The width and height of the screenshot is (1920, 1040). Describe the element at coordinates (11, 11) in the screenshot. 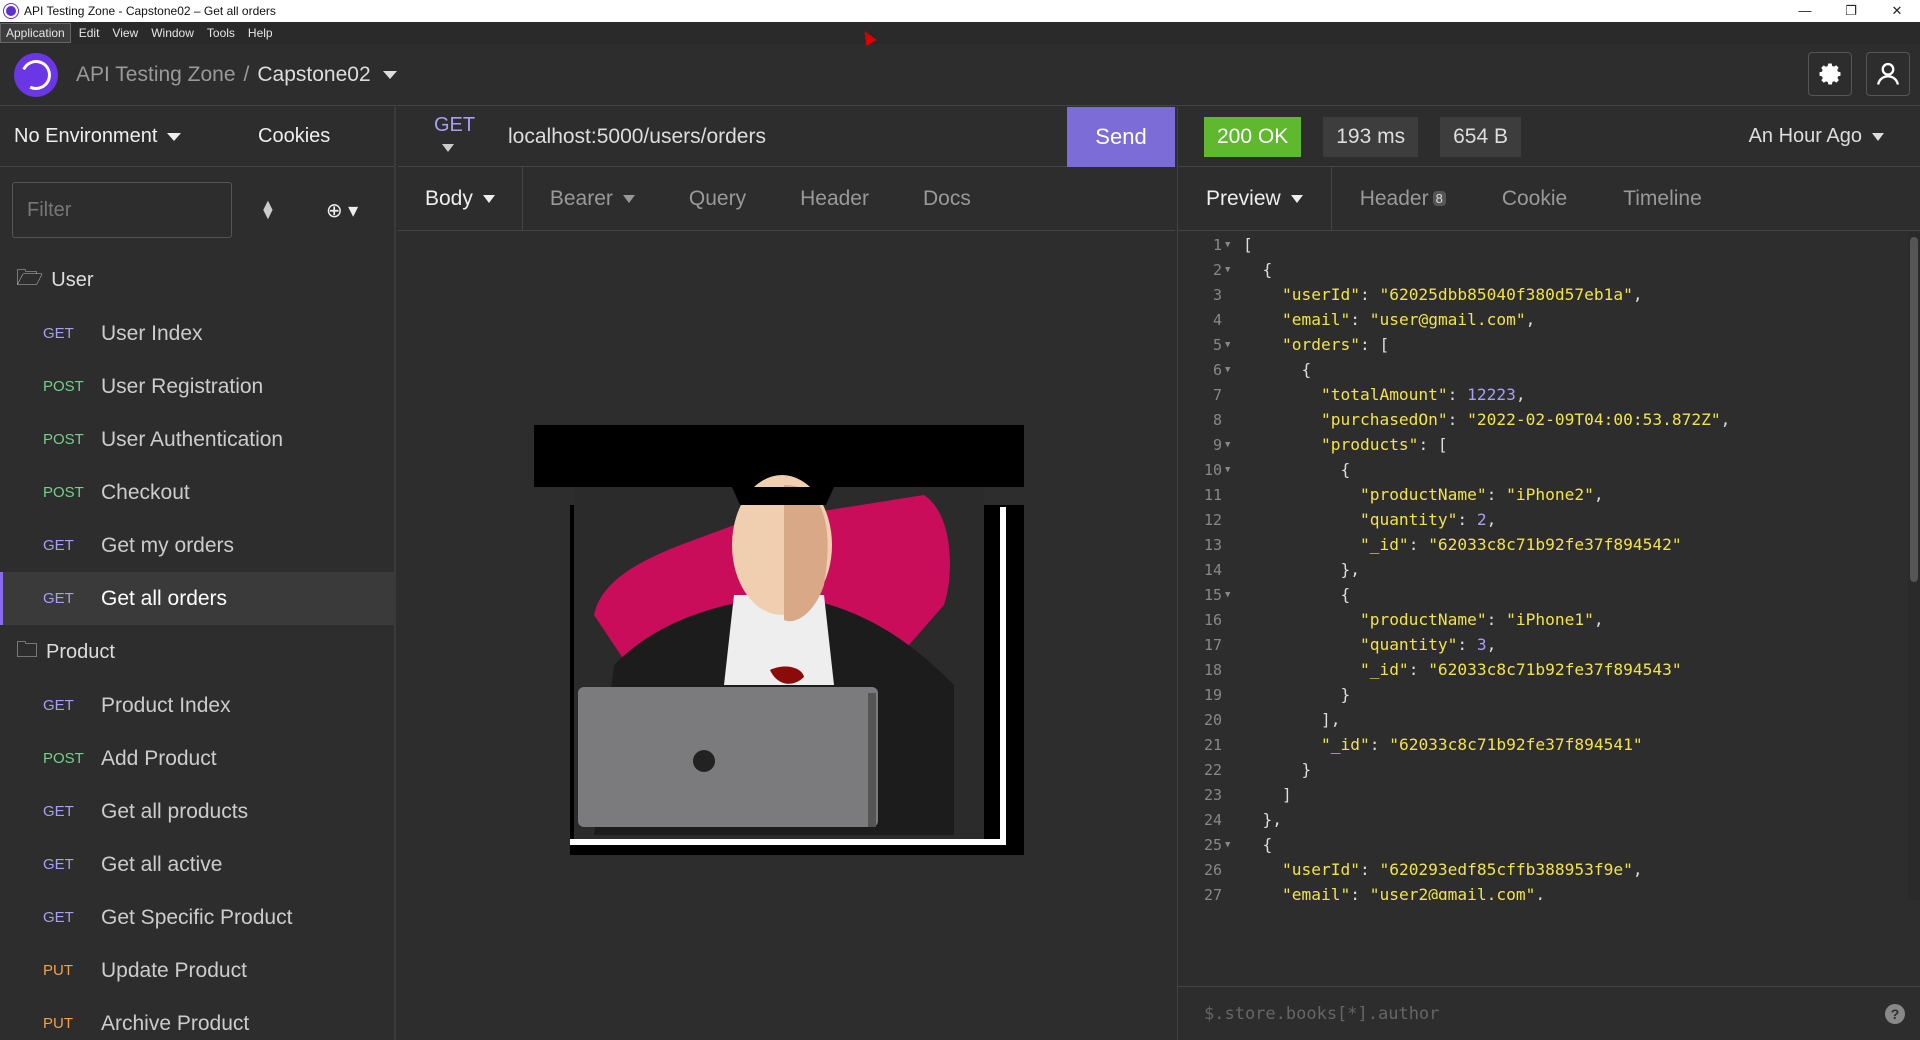

I see `app-icon` at that location.